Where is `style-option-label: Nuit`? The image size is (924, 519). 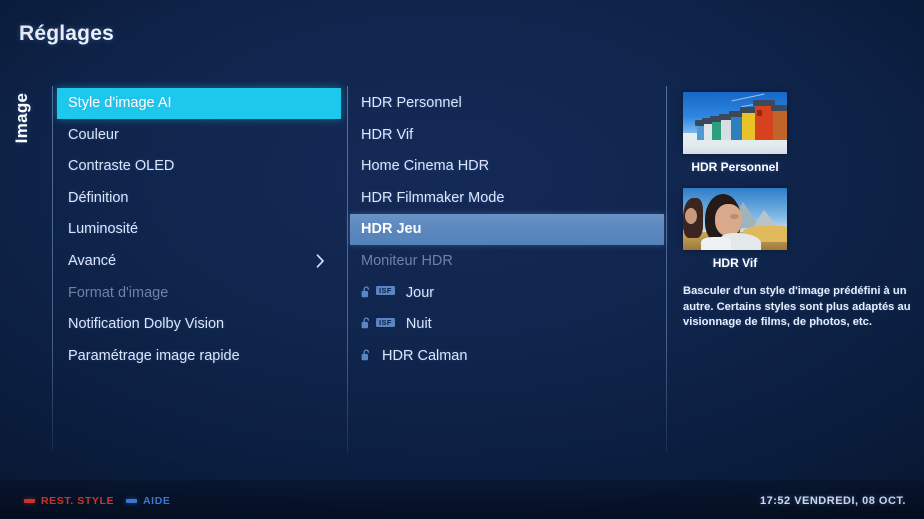
style-option-label: Nuit is located at coordinates (418, 324).